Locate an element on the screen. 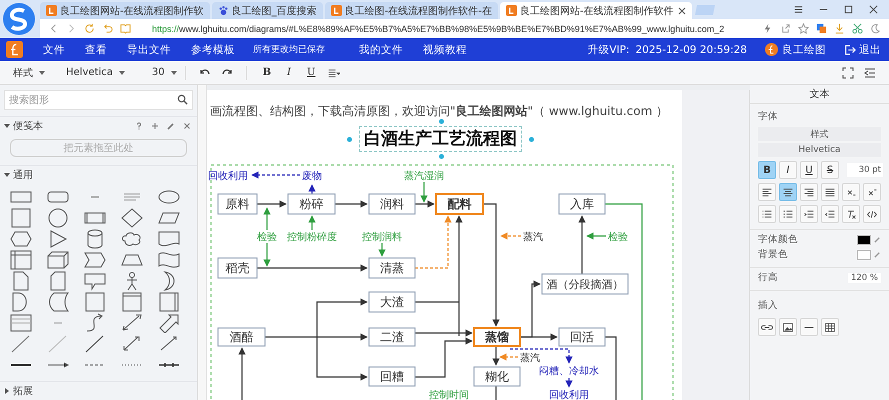 Image resolution: width=889 pixels, height=400 pixels. indent-button is located at coordinates (809, 214).